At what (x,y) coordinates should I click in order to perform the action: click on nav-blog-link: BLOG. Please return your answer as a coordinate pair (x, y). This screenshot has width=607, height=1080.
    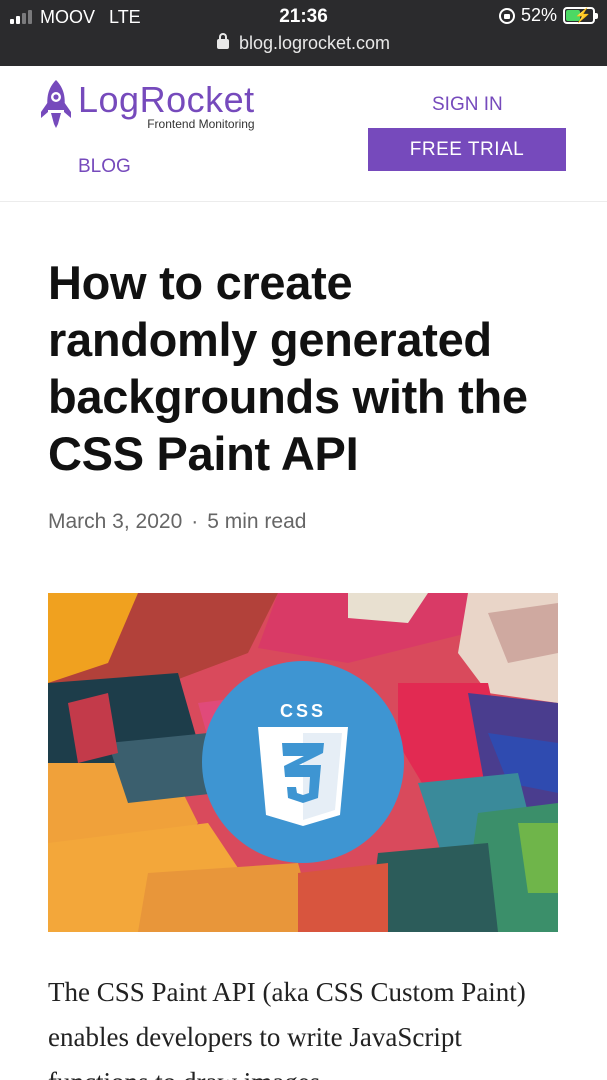
    Looking at the image, I should click on (104, 167).